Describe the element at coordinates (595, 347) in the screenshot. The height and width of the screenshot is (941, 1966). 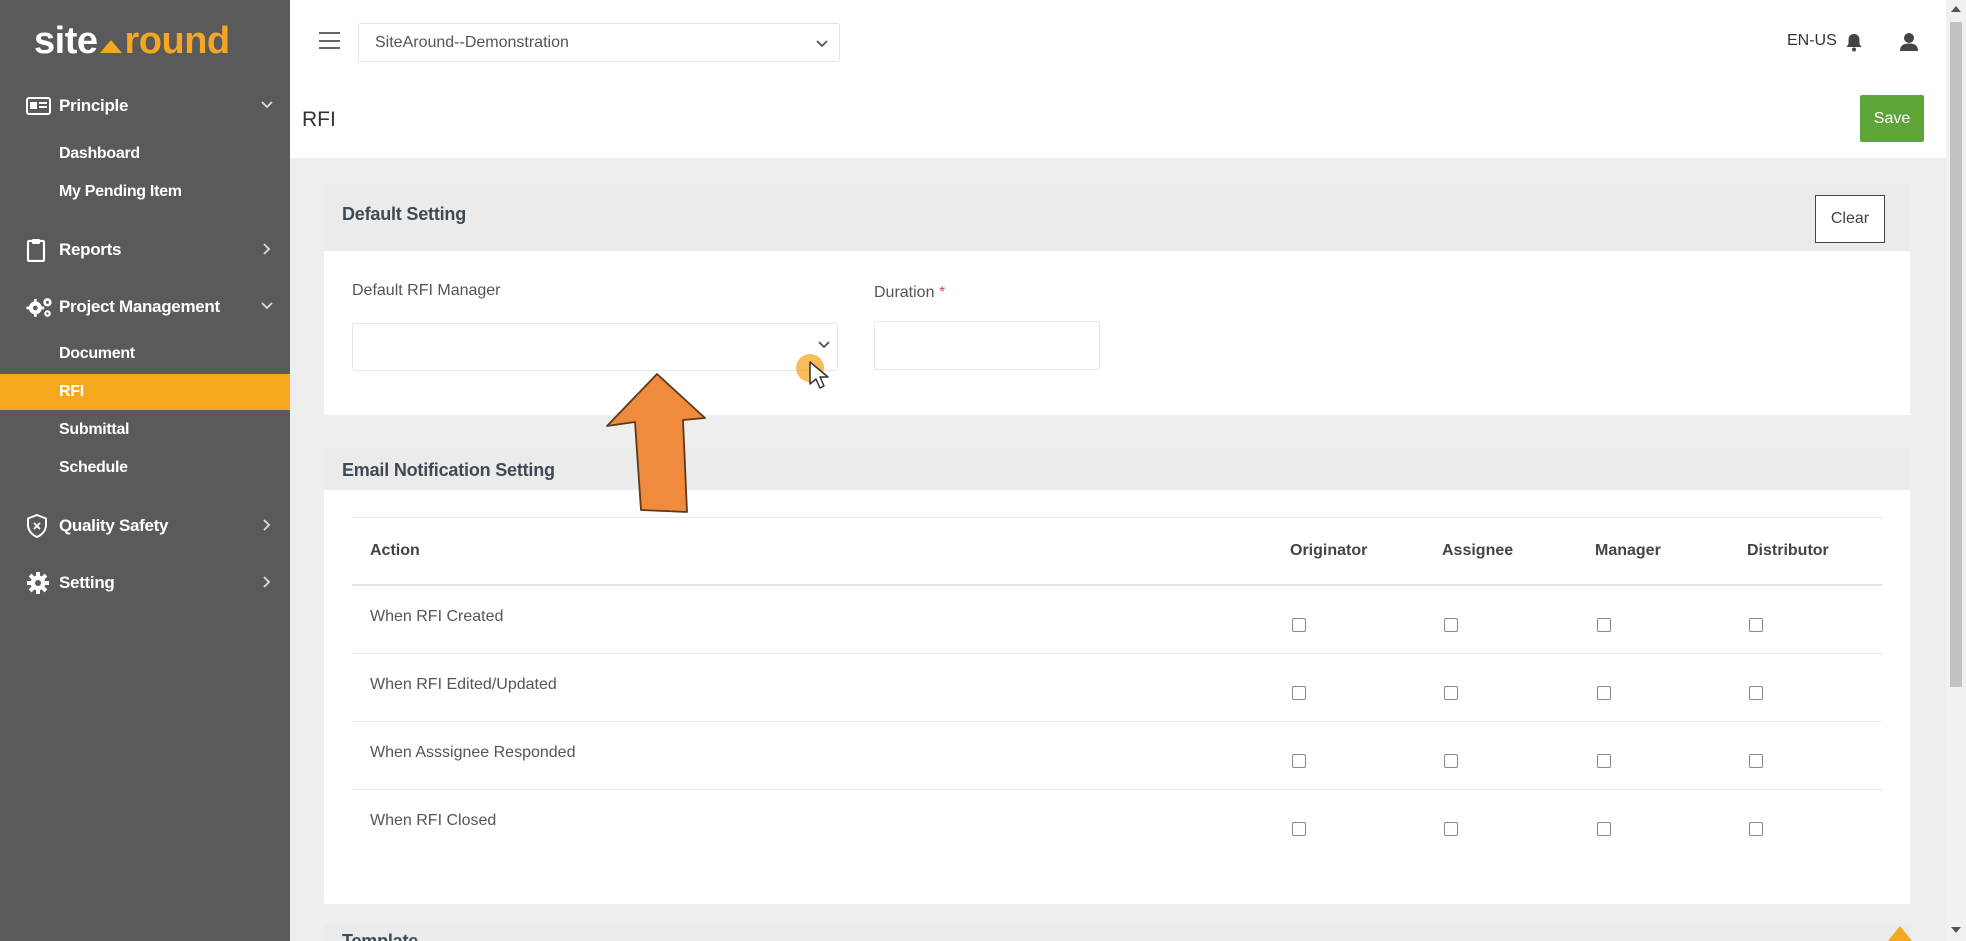
I see `default-rfi-manager-select` at that location.